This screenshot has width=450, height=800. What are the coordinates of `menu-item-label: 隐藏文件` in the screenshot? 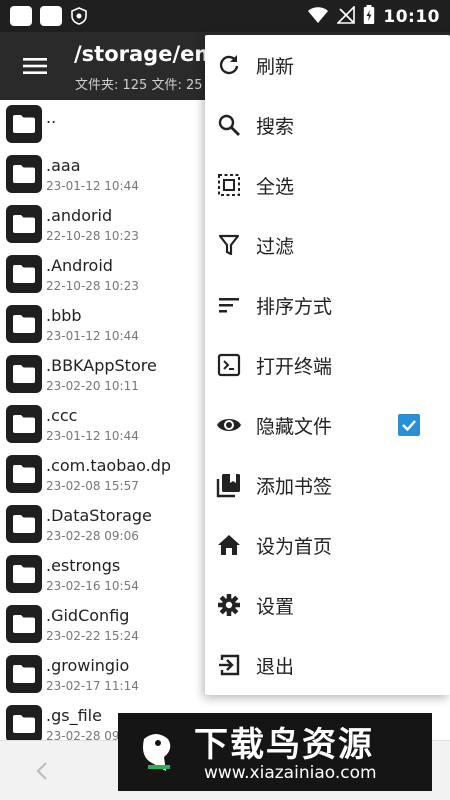 It's located at (294, 427).